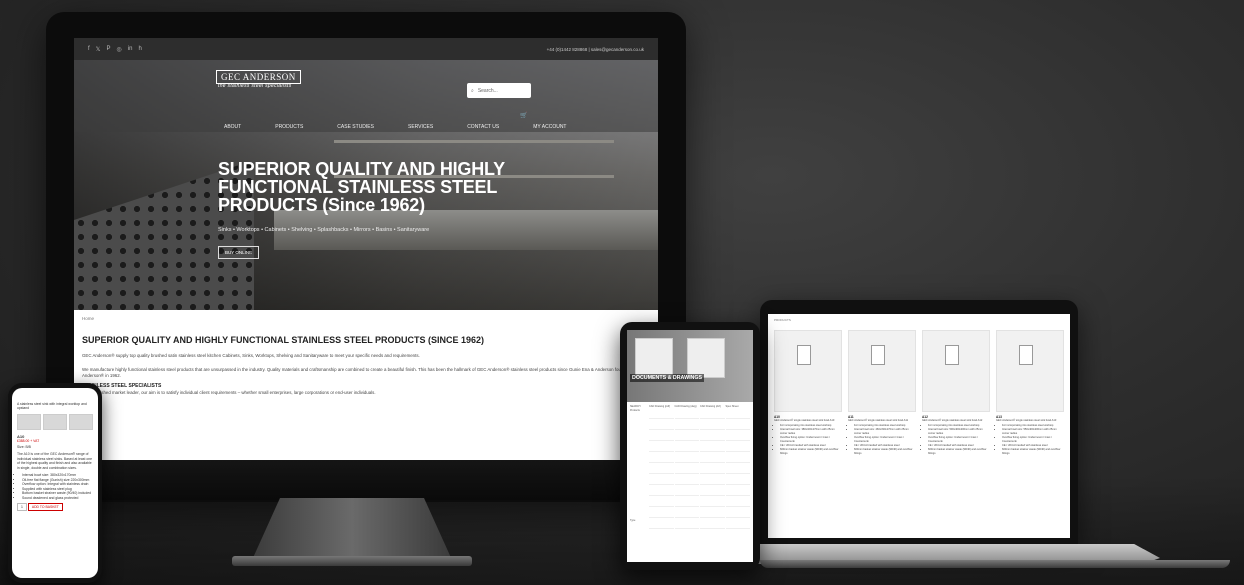 This screenshot has width=1244, height=585. What do you see at coordinates (352, 529) in the screenshot?
I see `imac-stand` at bounding box center [352, 529].